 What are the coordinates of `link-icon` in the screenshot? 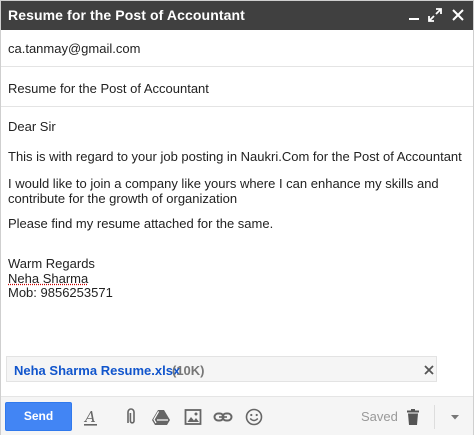 It's located at (223, 417).